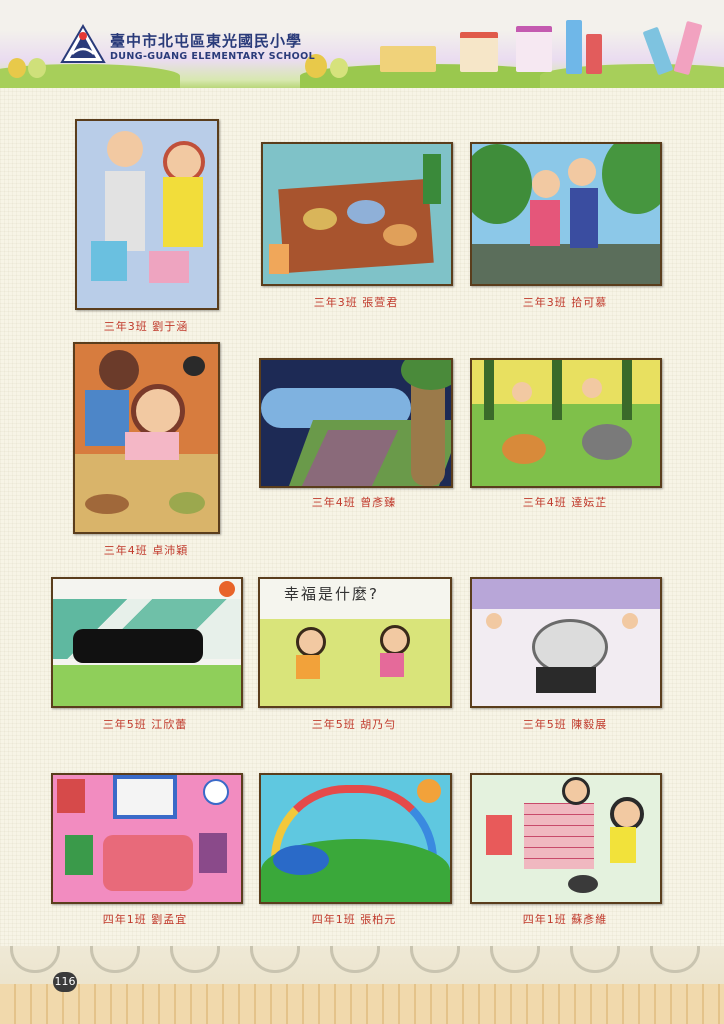 This screenshot has height=1024, width=724. Describe the element at coordinates (362, 1004) in the screenshot. I see `fence` at that location.